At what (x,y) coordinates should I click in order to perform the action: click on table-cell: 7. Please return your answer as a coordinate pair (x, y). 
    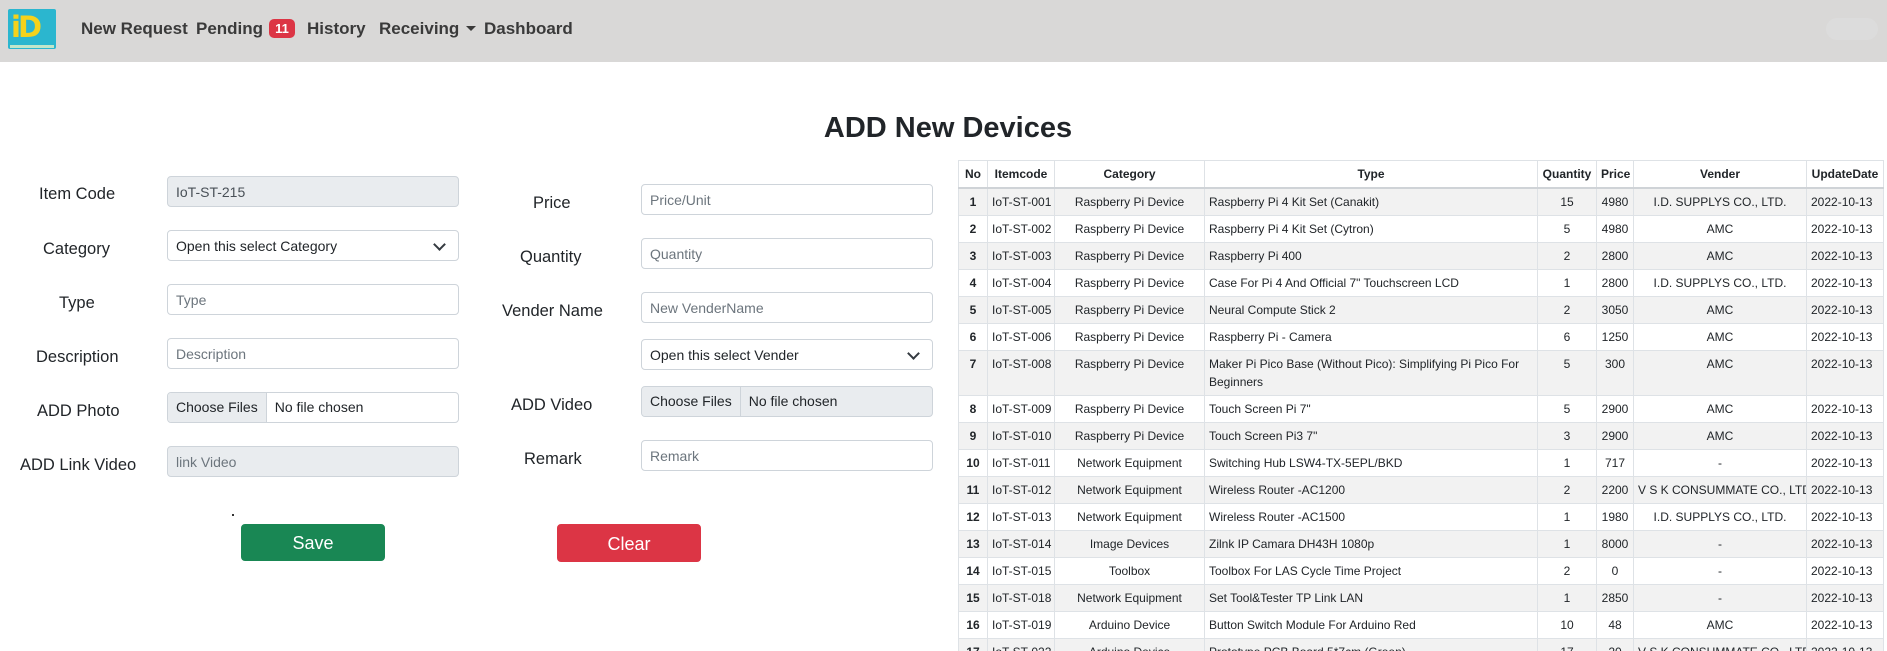
    Looking at the image, I should click on (973, 373).